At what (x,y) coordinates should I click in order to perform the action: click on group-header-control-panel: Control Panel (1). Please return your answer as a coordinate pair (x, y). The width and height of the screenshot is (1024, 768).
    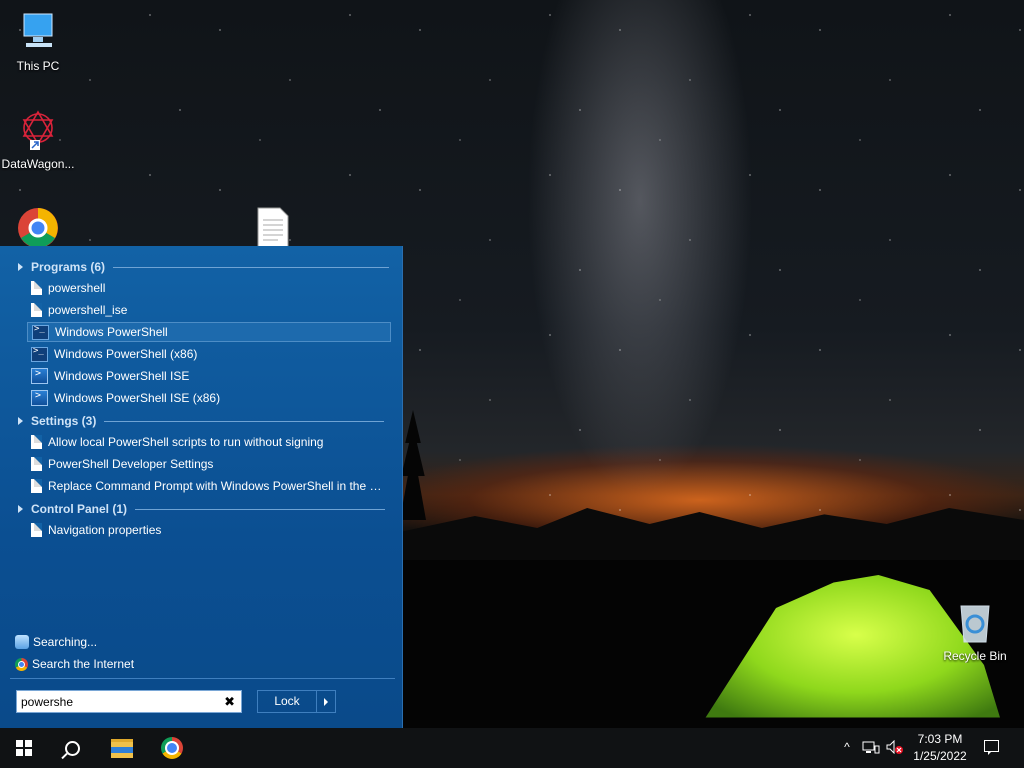
    Looking at the image, I should click on (202, 509).